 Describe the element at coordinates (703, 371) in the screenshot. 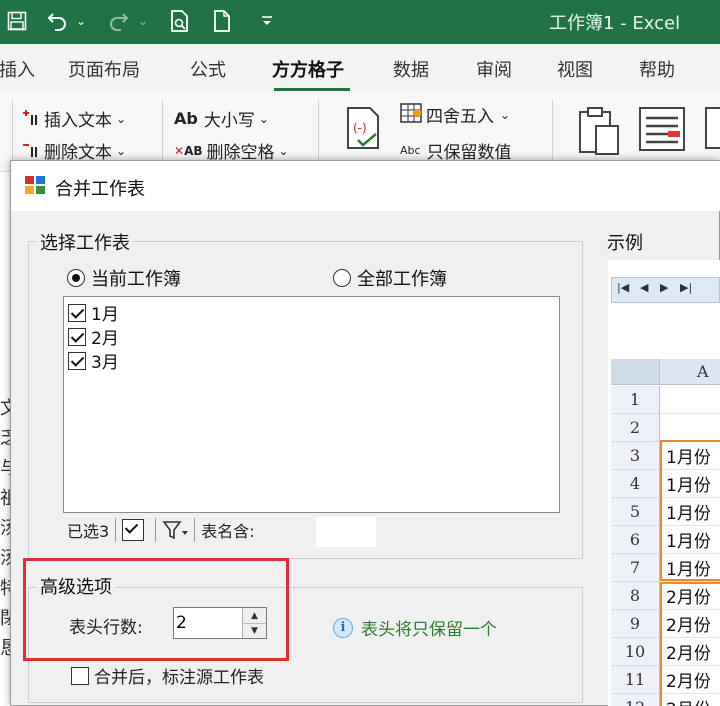

I see `column-a-label: A` at that location.